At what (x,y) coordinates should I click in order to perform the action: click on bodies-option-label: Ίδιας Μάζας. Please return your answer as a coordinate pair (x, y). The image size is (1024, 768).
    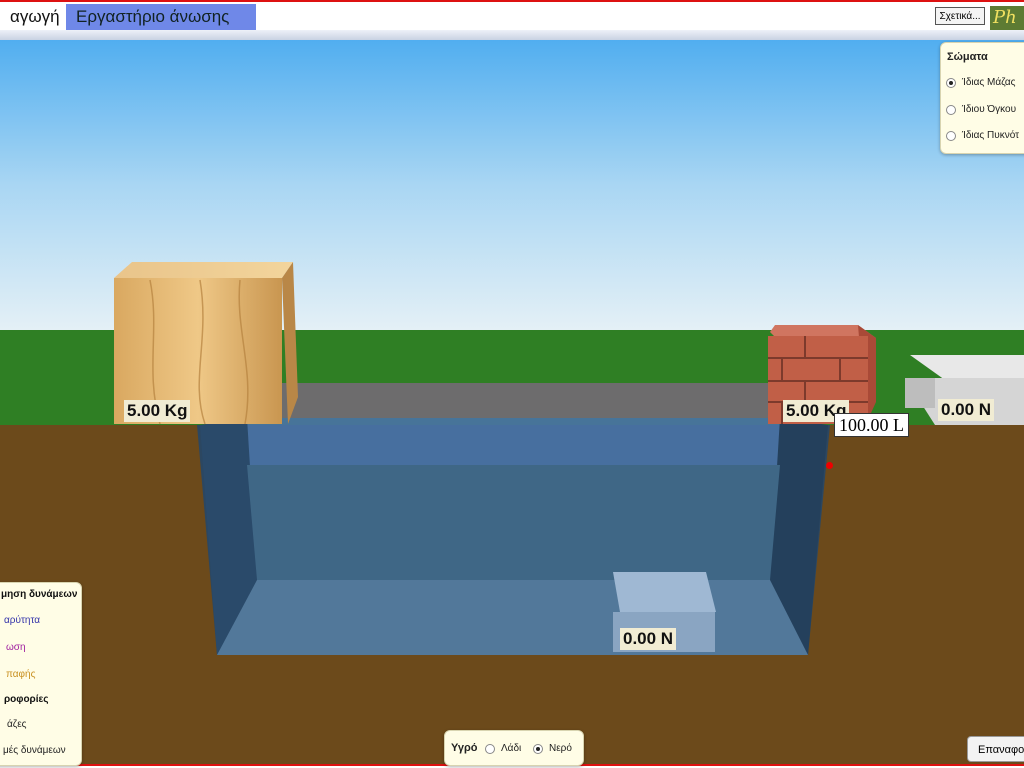
    Looking at the image, I should click on (989, 82).